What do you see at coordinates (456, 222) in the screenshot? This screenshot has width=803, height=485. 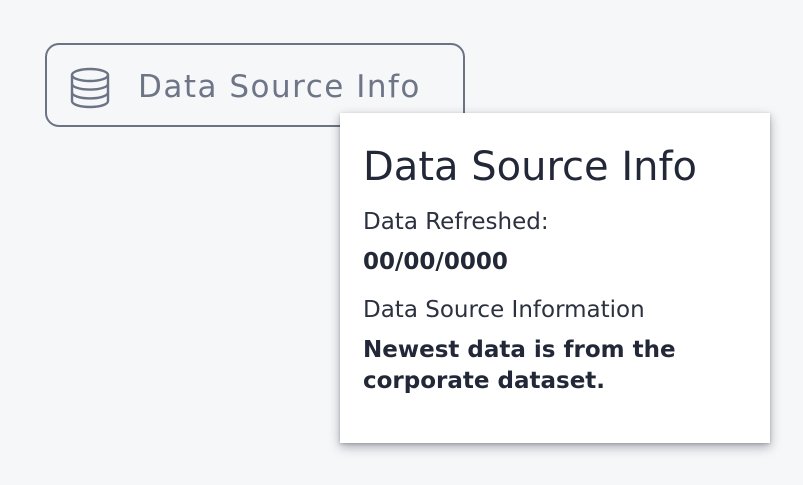 I see `data-refreshed-label: Data Refreshed:` at bounding box center [456, 222].